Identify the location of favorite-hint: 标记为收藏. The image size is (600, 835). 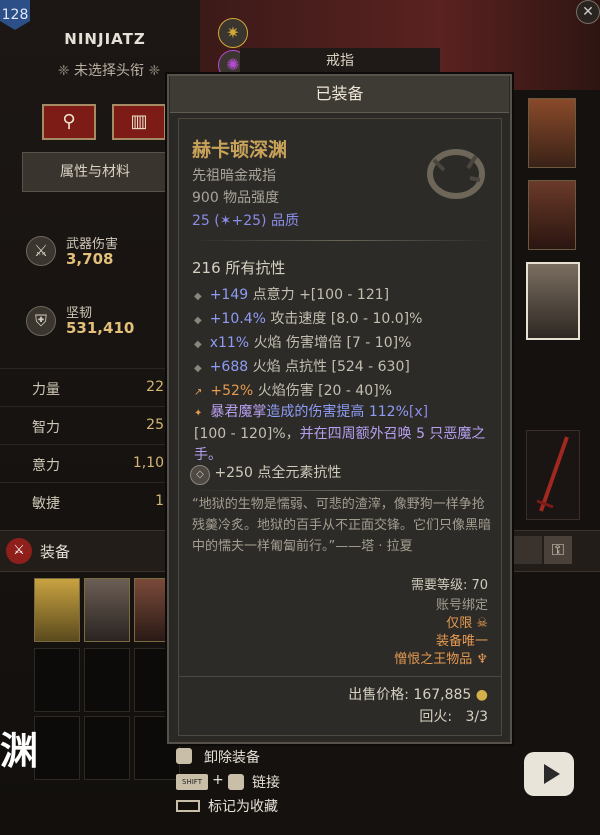
(243, 806).